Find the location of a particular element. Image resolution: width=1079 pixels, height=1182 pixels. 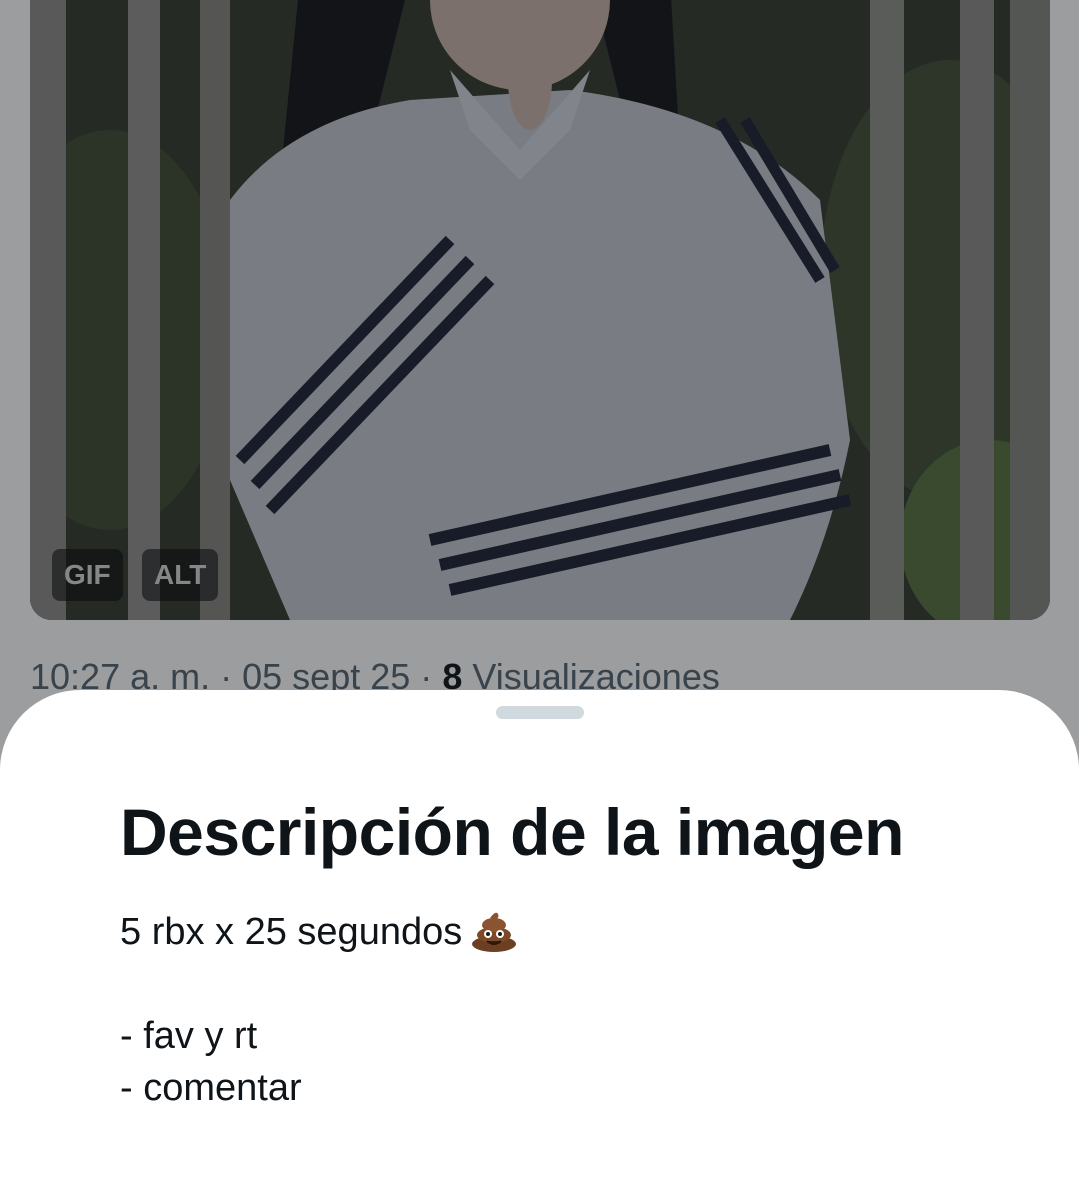

description-line-text: 5 rbx x 25 segundos is located at coordinates (291, 932).